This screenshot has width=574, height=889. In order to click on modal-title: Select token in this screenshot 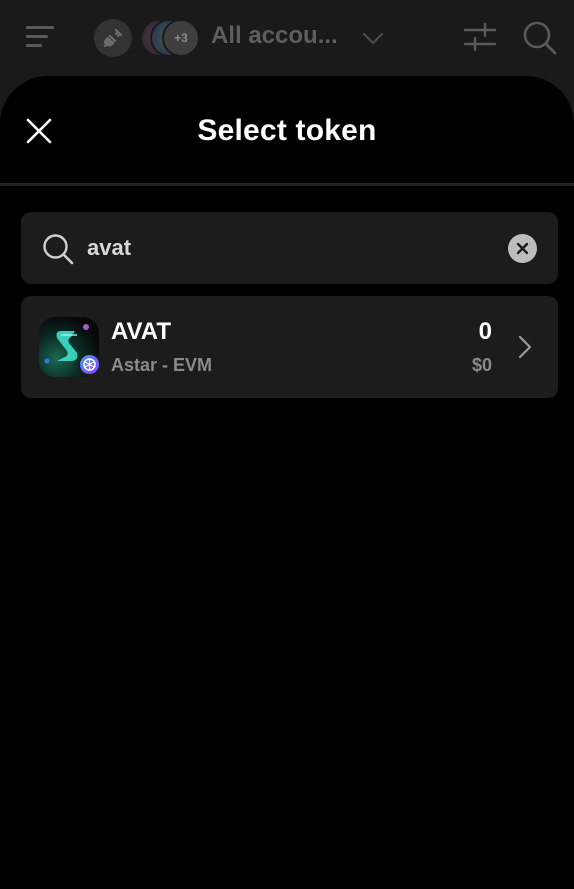, I will do `click(287, 130)`.